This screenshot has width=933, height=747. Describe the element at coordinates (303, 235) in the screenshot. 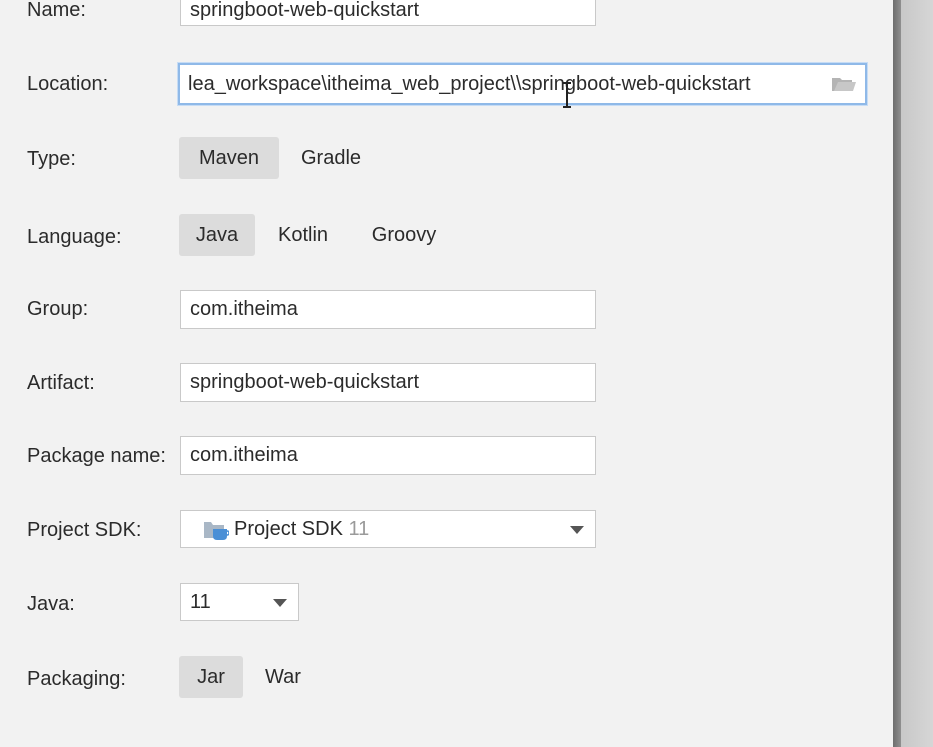

I see `language-option-kotlin: Kotlin` at that location.